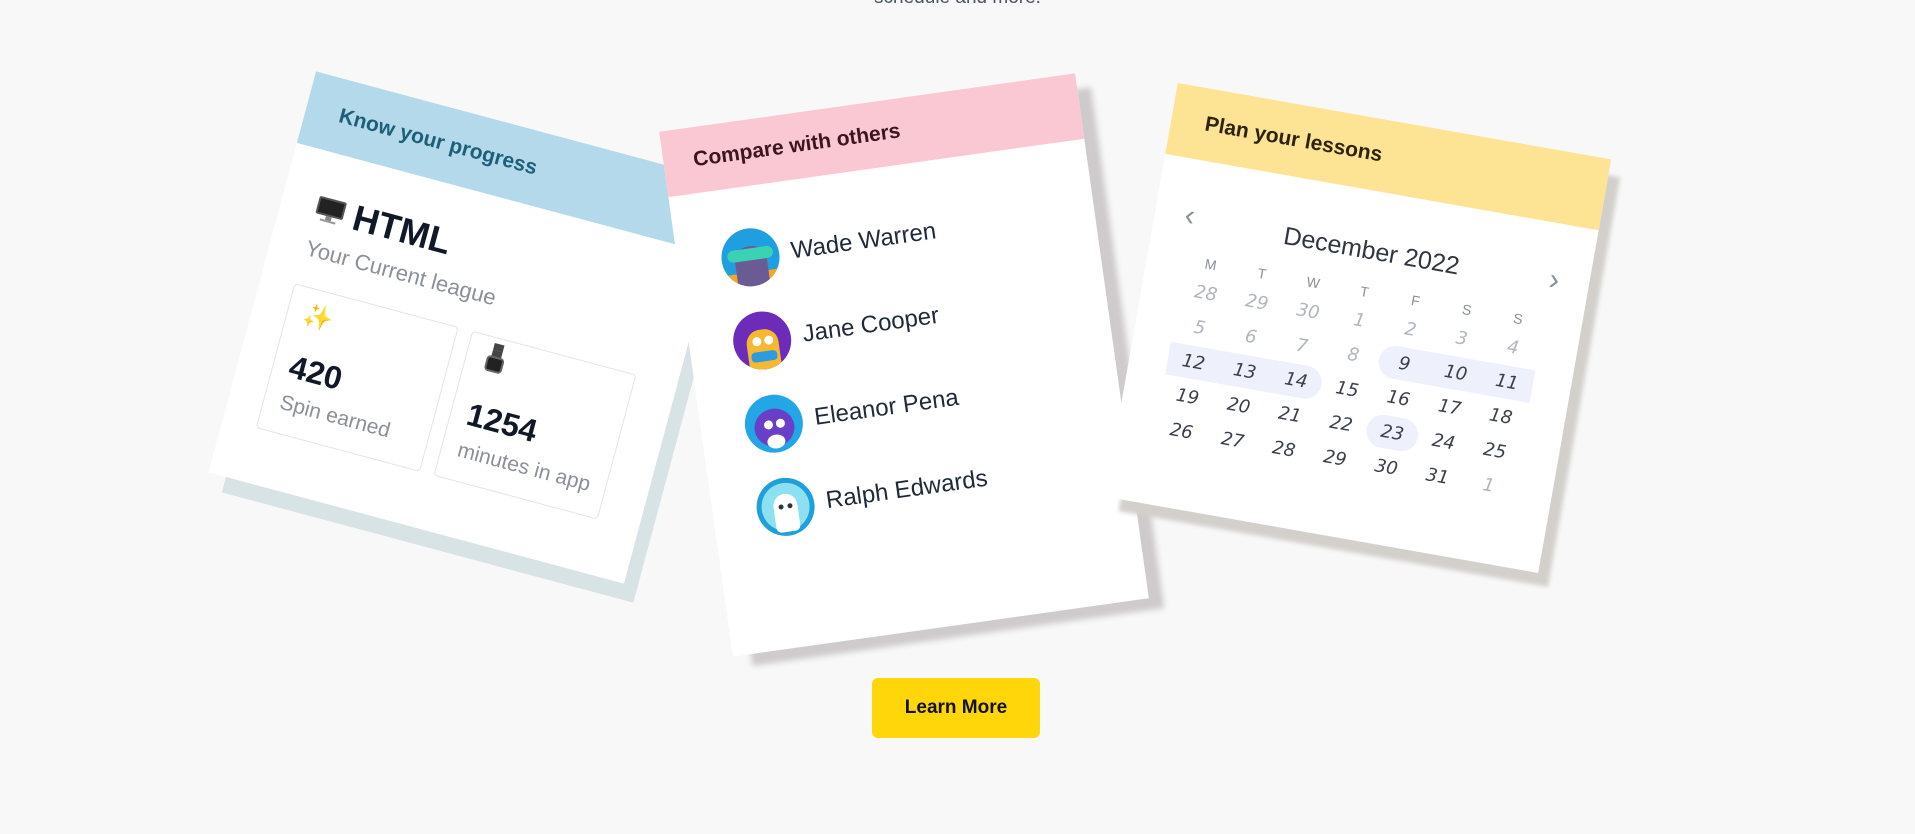 The image size is (1915, 834). I want to click on calendar-day: 30, so click(1386, 468).